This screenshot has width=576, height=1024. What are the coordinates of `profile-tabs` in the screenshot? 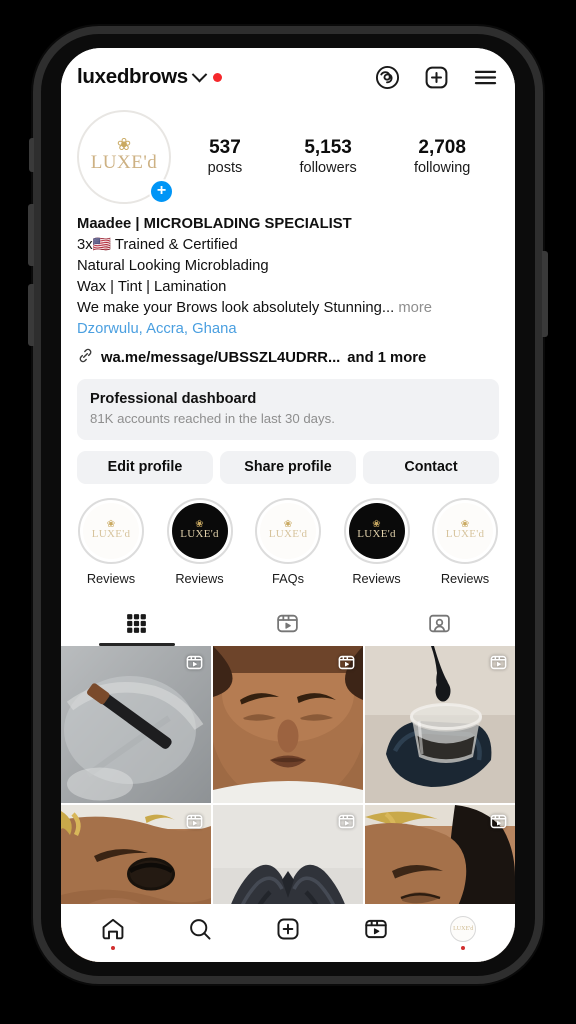 It's located at (288, 624).